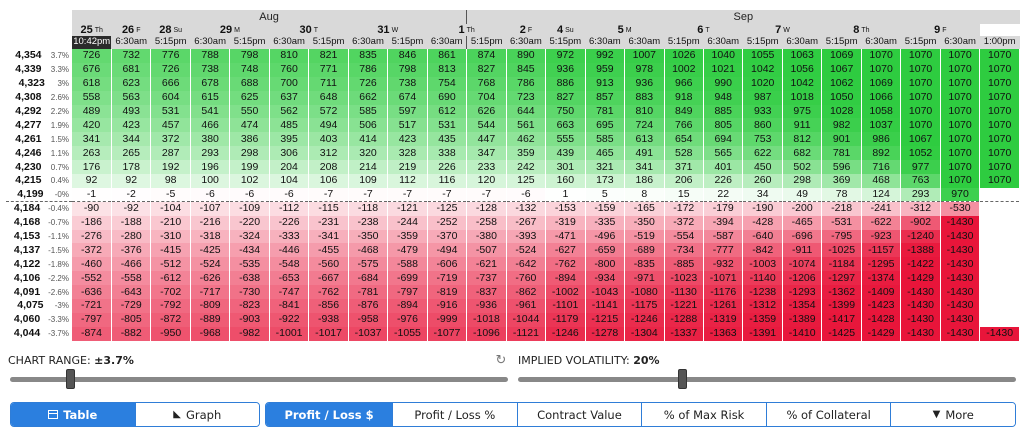 This screenshot has height=434, width=1024. I want to click on pl-cell: -1176, so click(723, 292).